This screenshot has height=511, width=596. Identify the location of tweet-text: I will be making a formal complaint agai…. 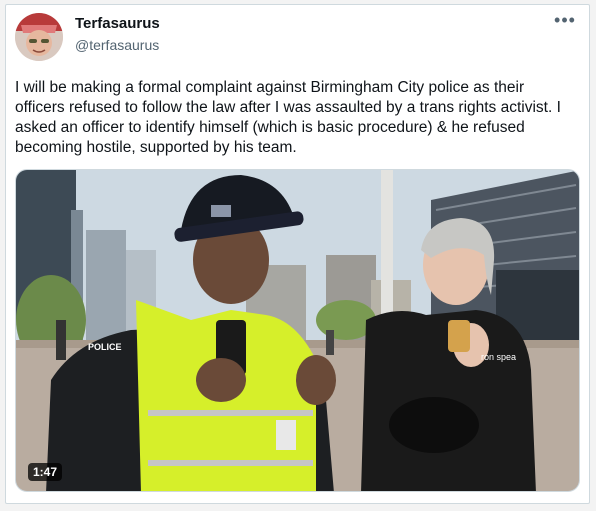
(288, 117).